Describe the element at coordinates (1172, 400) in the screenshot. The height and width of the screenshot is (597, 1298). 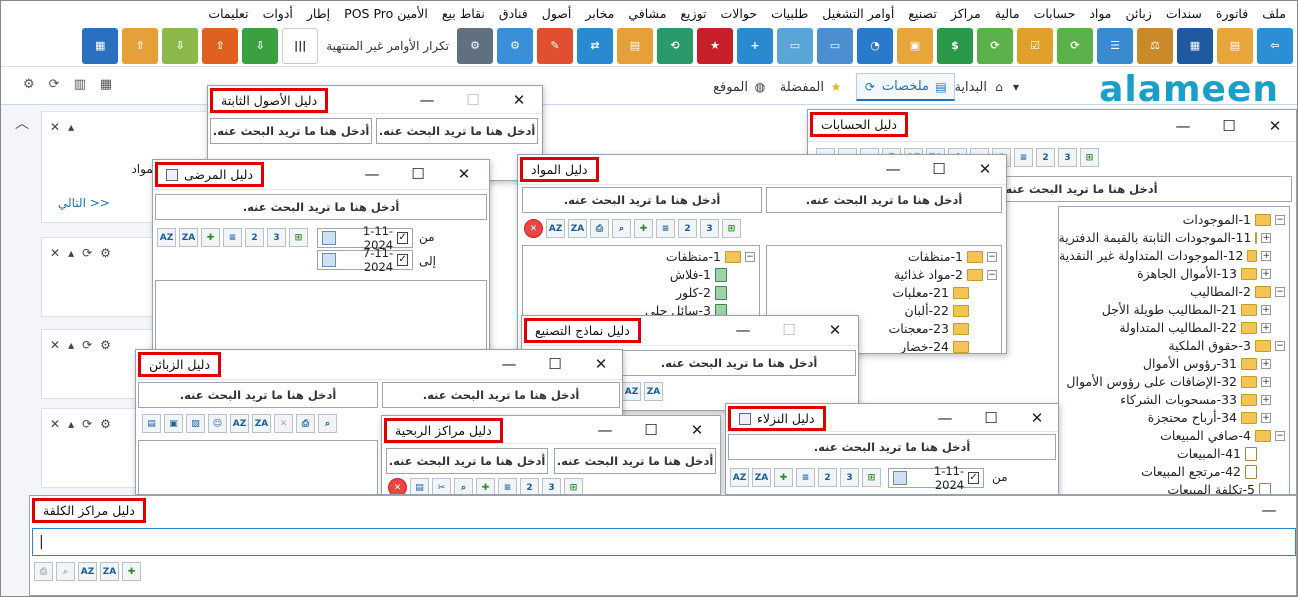
I see `tree-node: +33-مسحوبات الشركاء` at that location.